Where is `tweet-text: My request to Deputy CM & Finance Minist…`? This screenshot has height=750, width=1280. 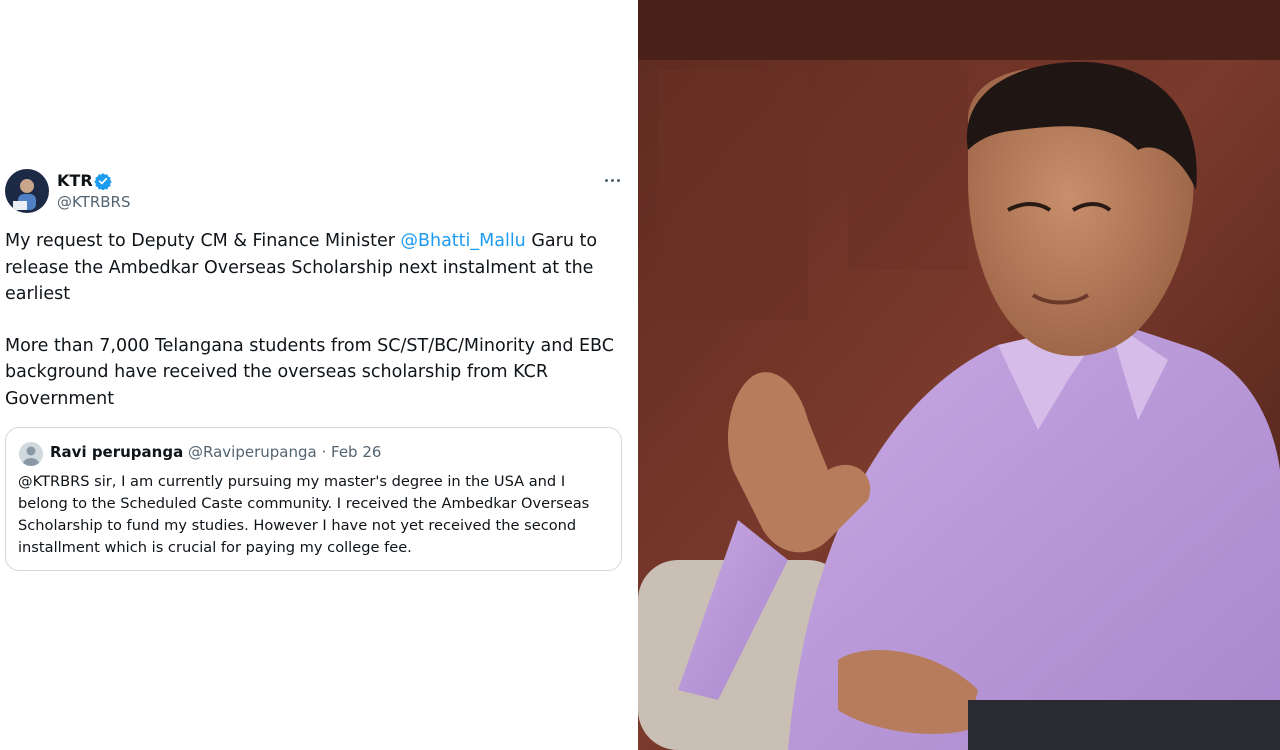 tweet-text: My request to Deputy CM & Finance Minist… is located at coordinates (315, 320).